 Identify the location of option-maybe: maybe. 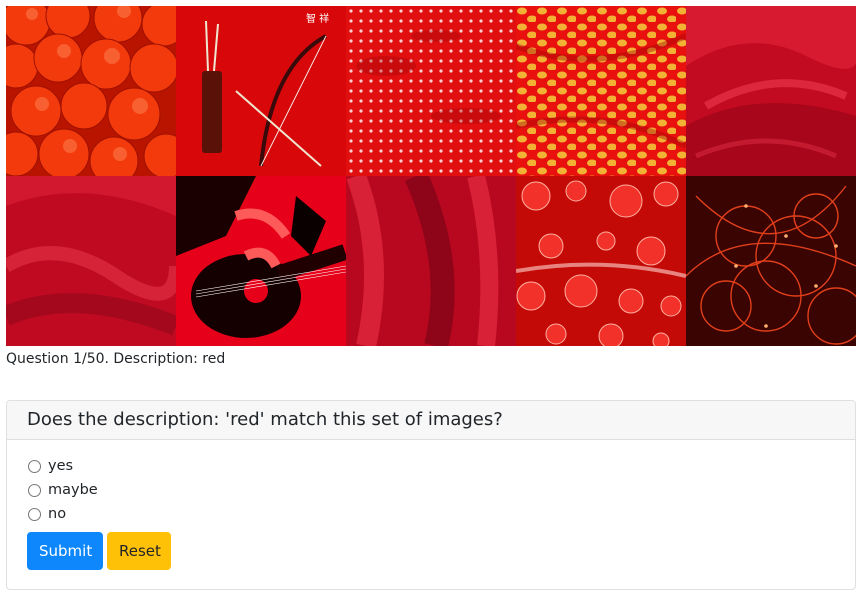
(431, 490).